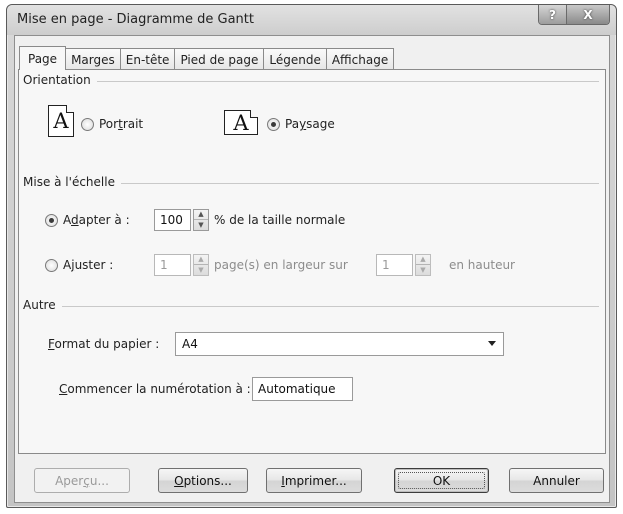 The height and width of the screenshot is (514, 623). Describe the element at coordinates (75, 220) in the screenshot. I see `adjust-to-label-accesskey: d` at that location.